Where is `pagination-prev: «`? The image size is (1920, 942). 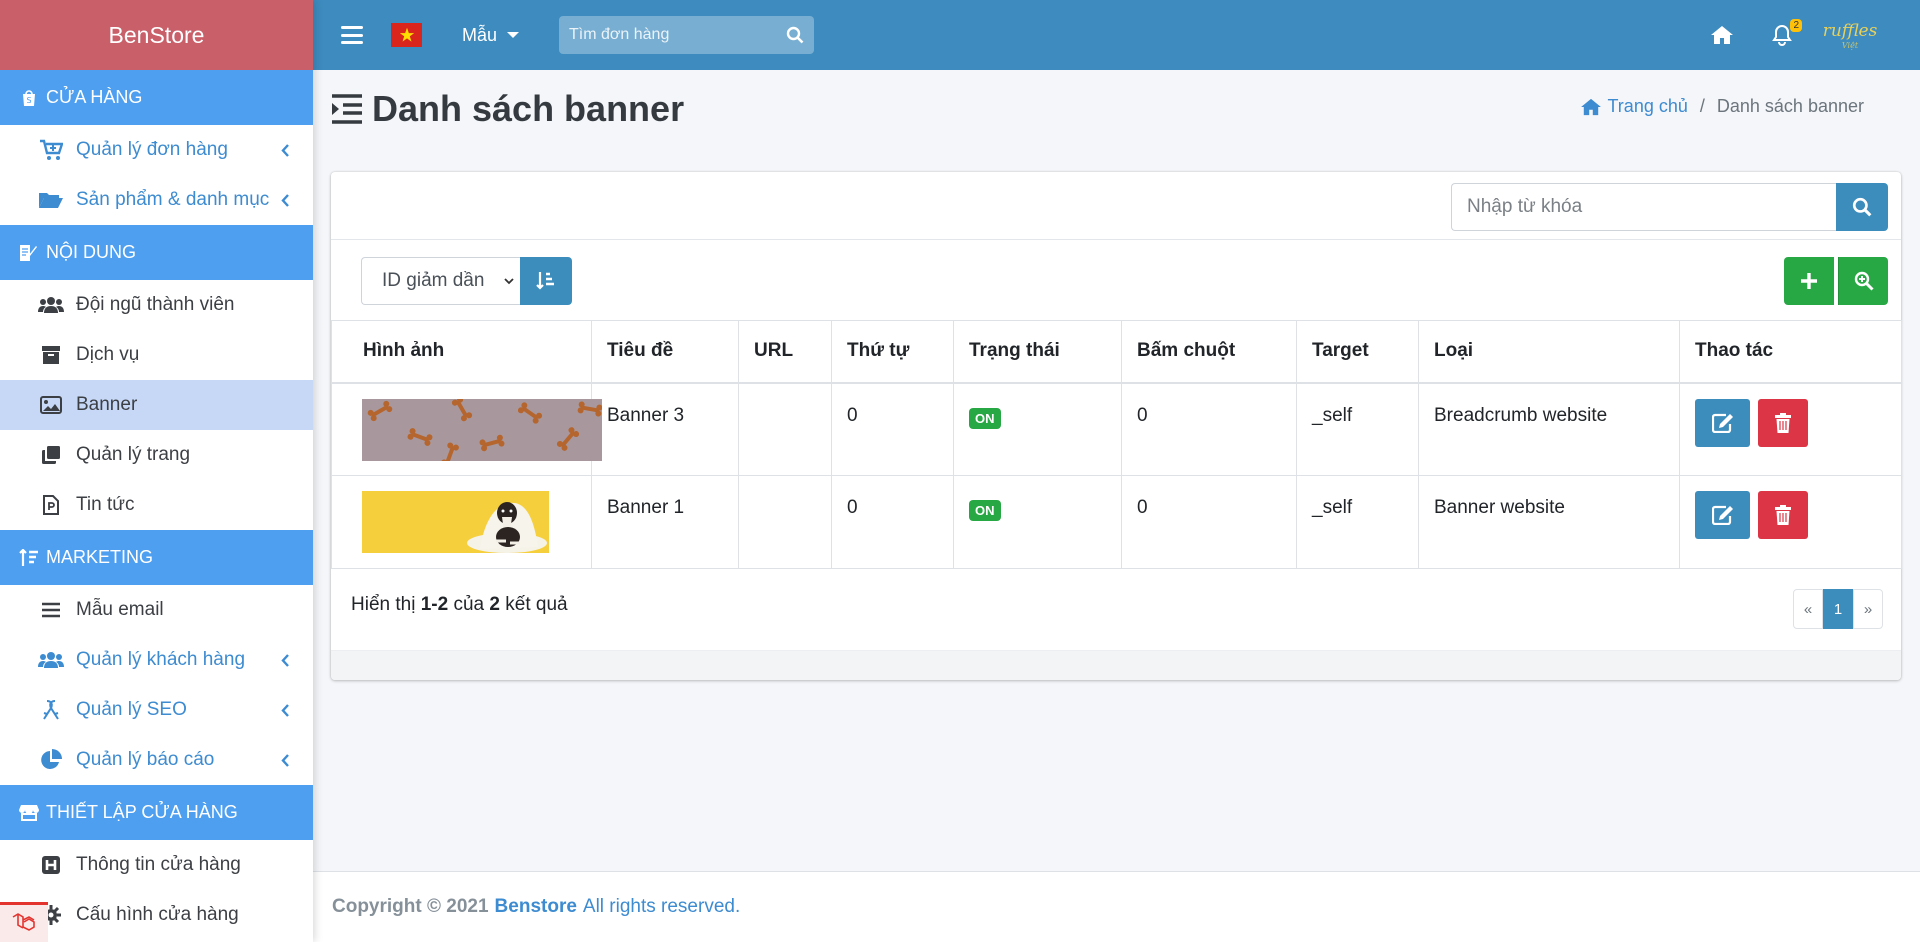
pagination-prev: « is located at coordinates (1808, 609).